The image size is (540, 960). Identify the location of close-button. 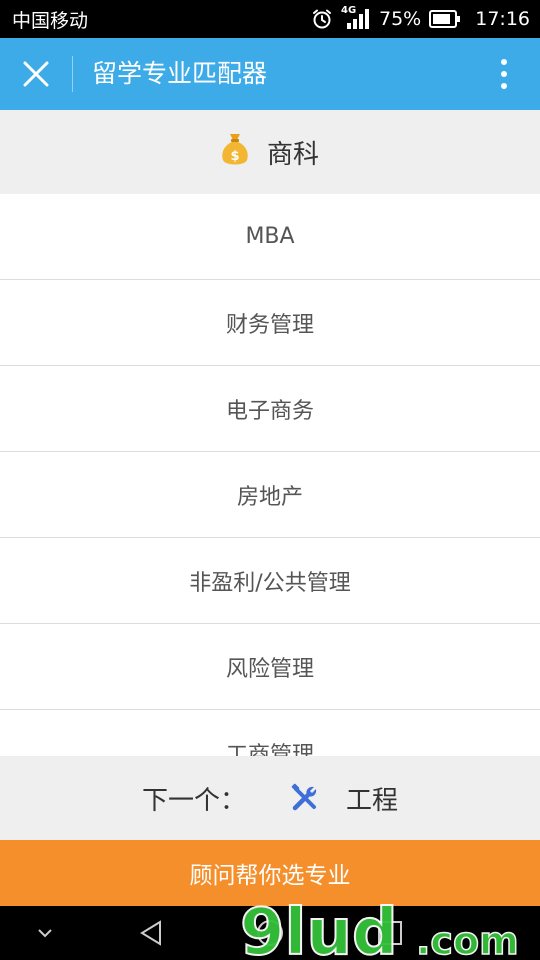
(36, 74).